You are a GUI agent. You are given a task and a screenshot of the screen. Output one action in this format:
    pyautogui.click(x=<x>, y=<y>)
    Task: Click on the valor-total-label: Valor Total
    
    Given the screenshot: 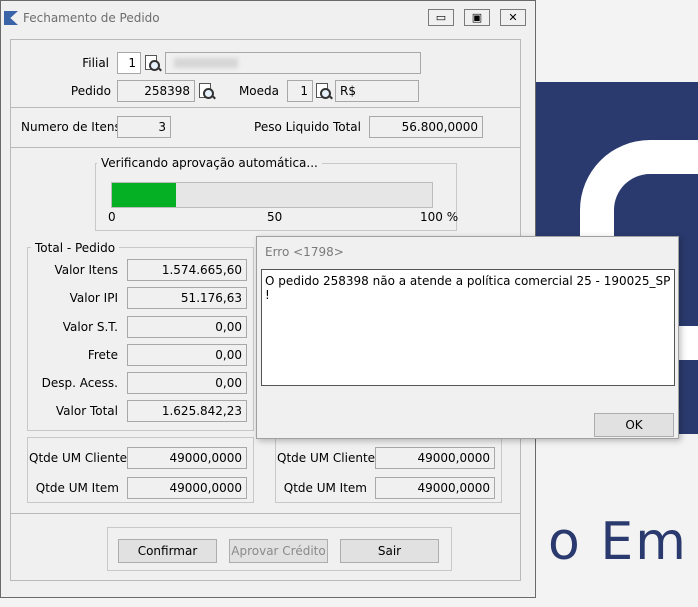 What is the action you would take?
    pyautogui.click(x=86, y=411)
    